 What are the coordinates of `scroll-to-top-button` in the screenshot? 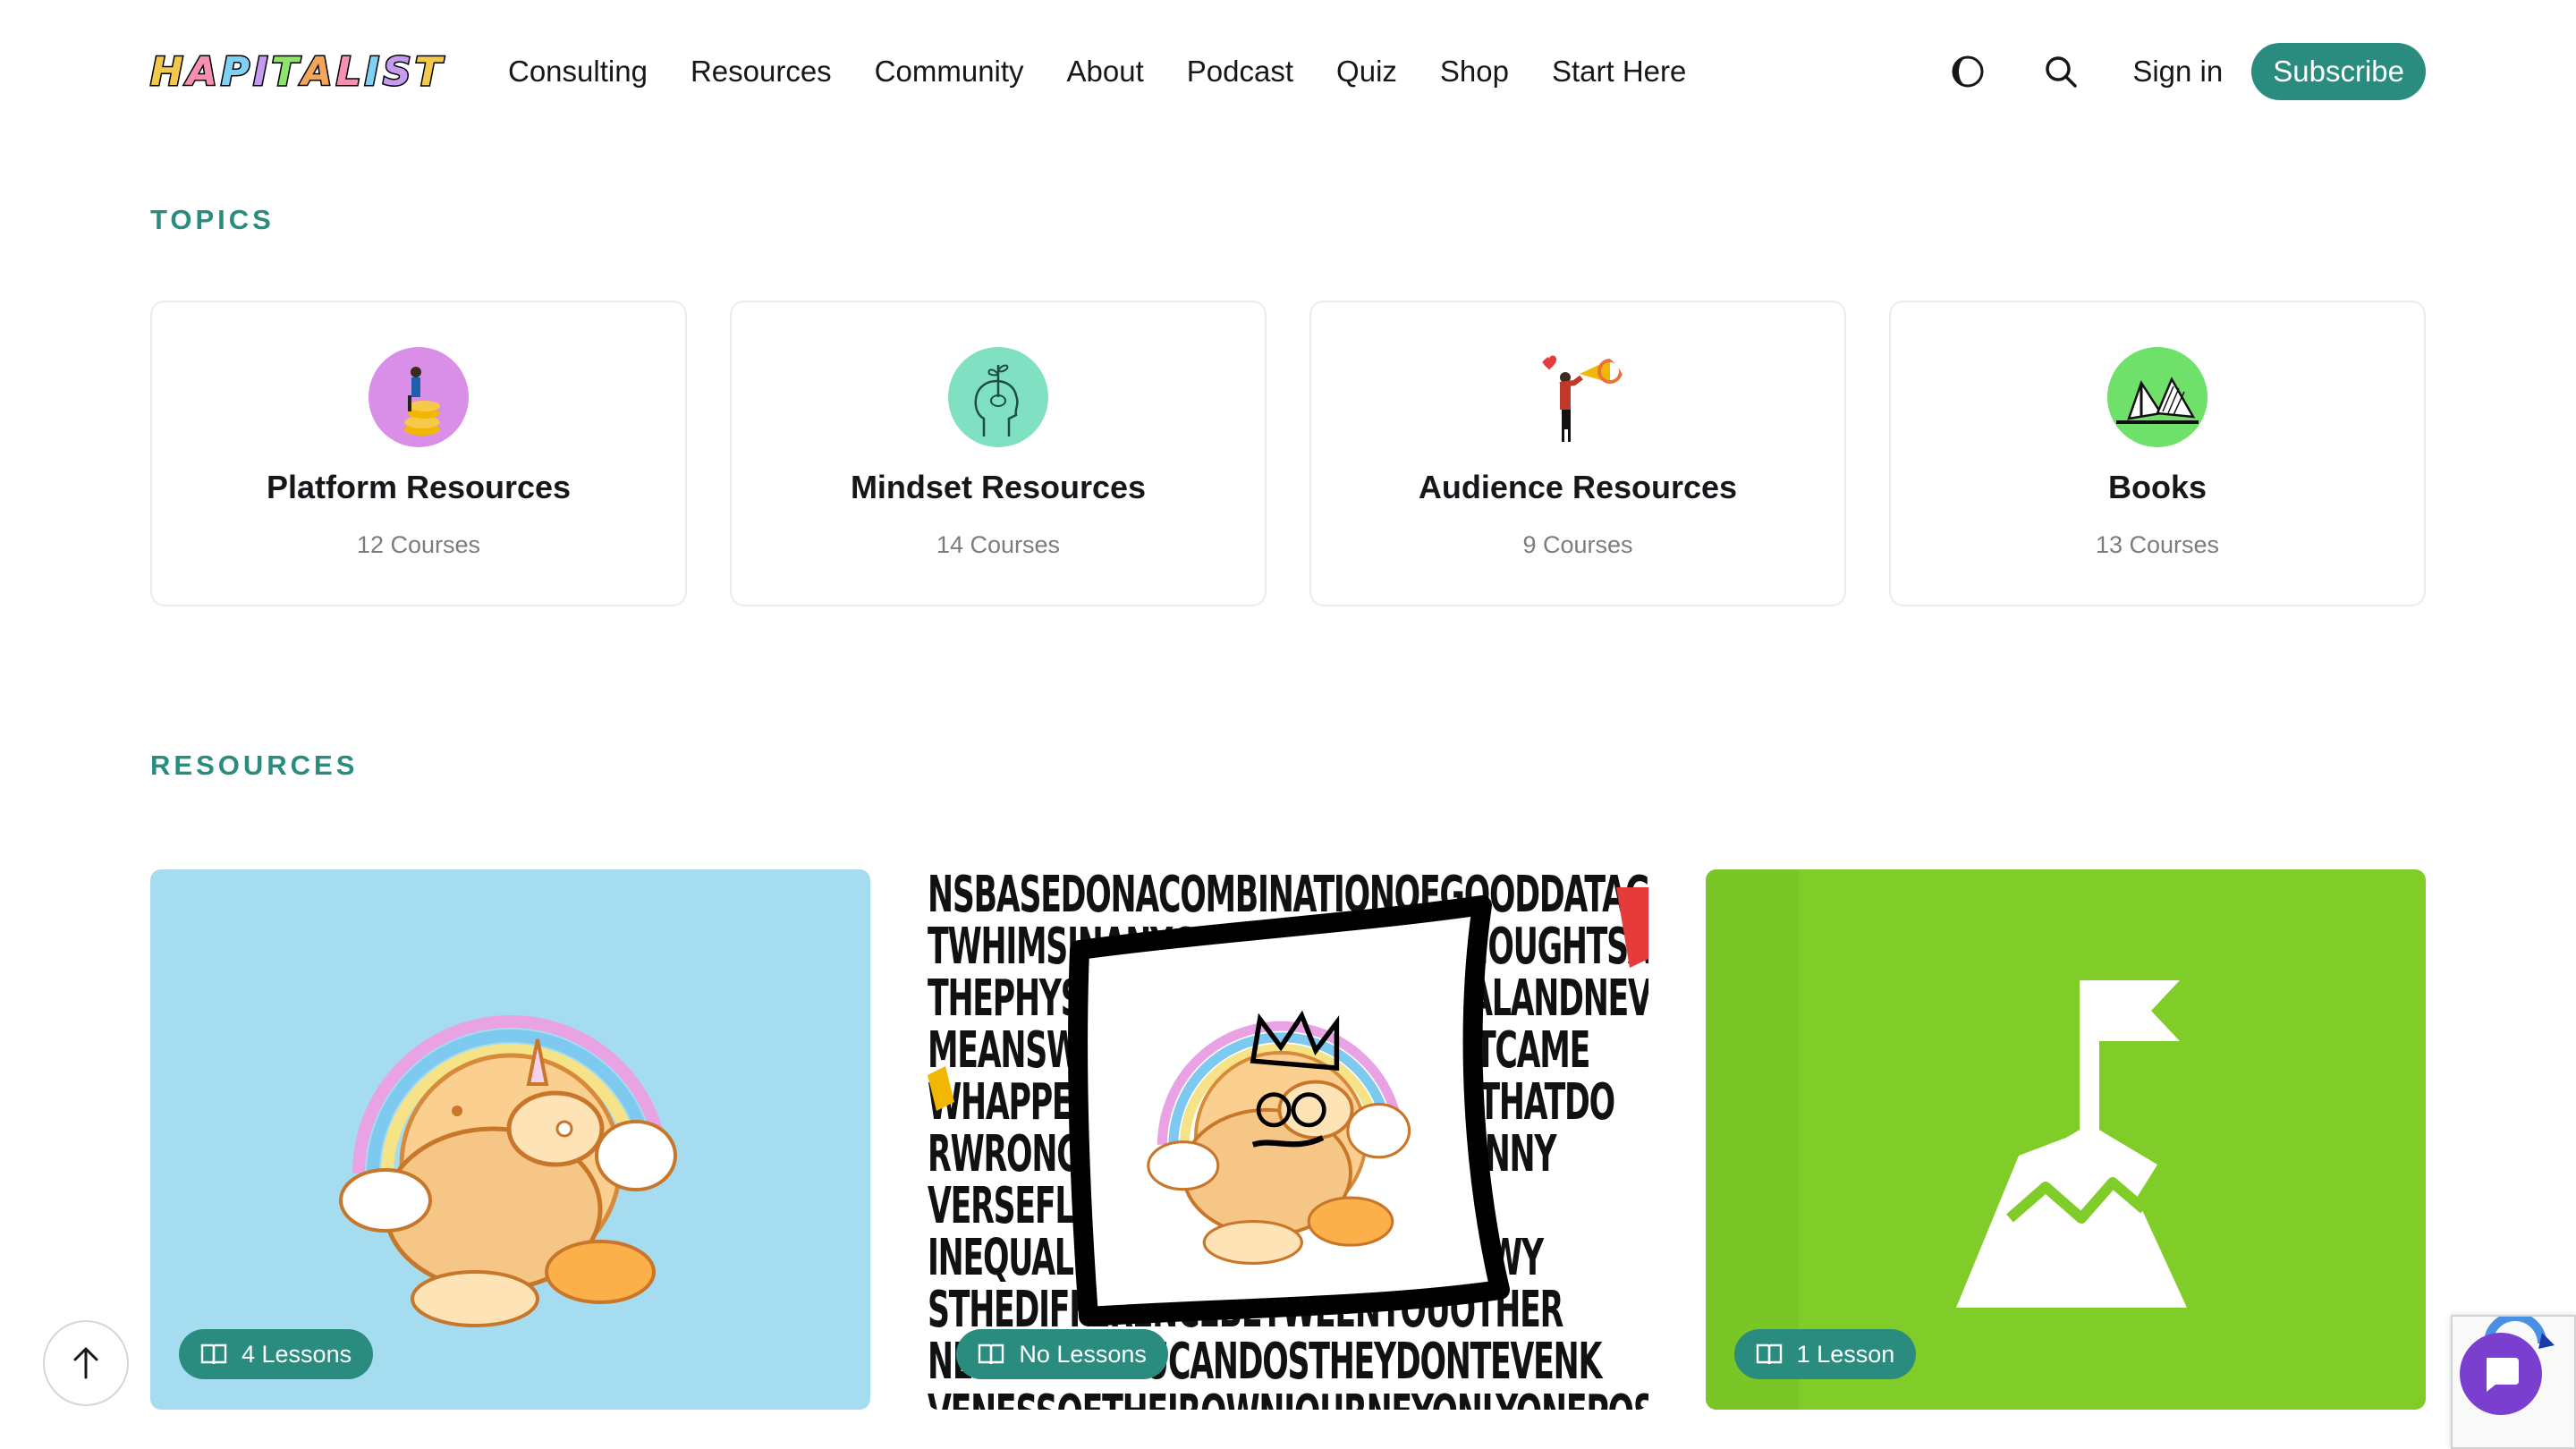 It's located at (86, 1363).